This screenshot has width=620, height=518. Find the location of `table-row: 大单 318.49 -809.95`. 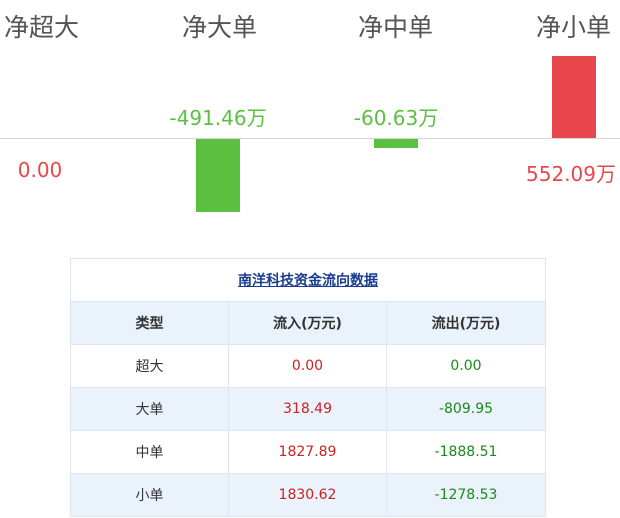

table-row: 大单 318.49 -809.95 is located at coordinates (308, 409).